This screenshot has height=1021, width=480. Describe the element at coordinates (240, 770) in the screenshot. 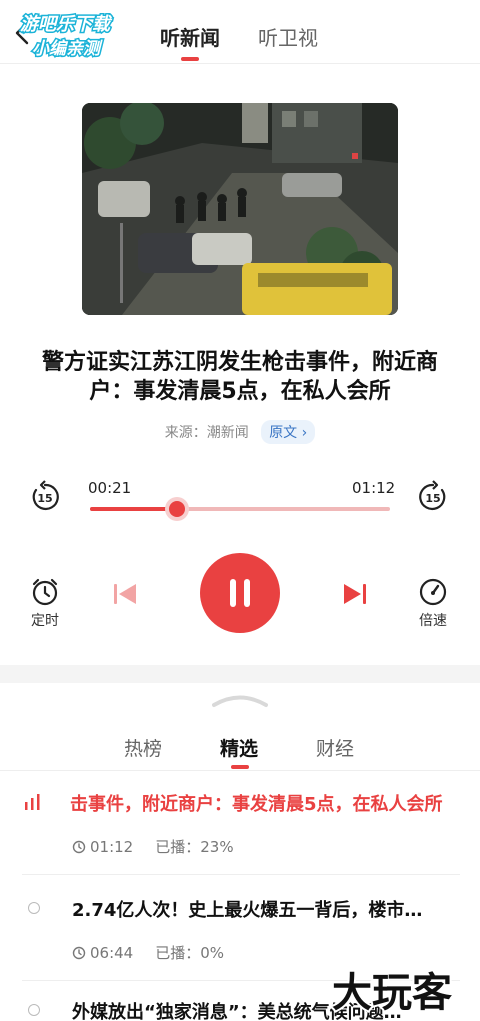

I see `list-top-border` at that location.